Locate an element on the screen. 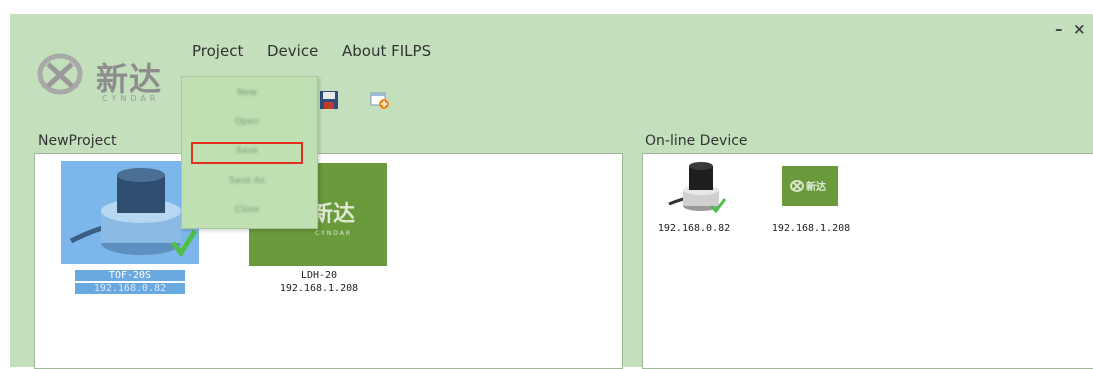 The height and width of the screenshot is (369, 1093). online-device-2: 新达 192.168.1.208 is located at coordinates (811, 200).